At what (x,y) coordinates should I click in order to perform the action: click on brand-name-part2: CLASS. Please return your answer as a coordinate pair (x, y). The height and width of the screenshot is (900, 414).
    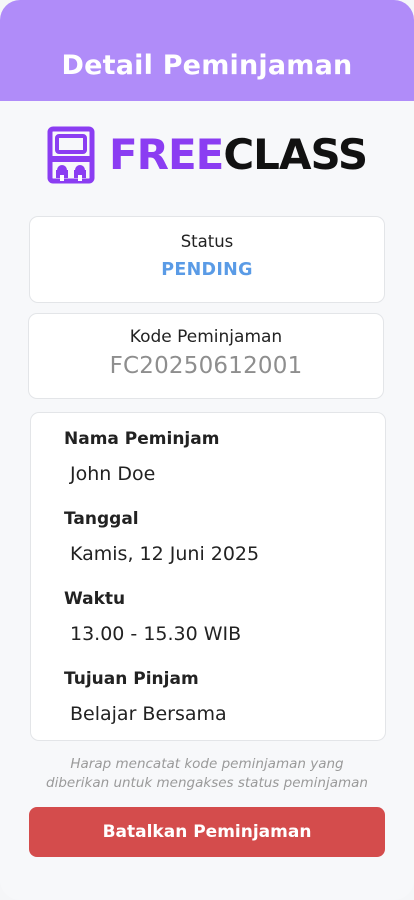
    Looking at the image, I should click on (295, 154).